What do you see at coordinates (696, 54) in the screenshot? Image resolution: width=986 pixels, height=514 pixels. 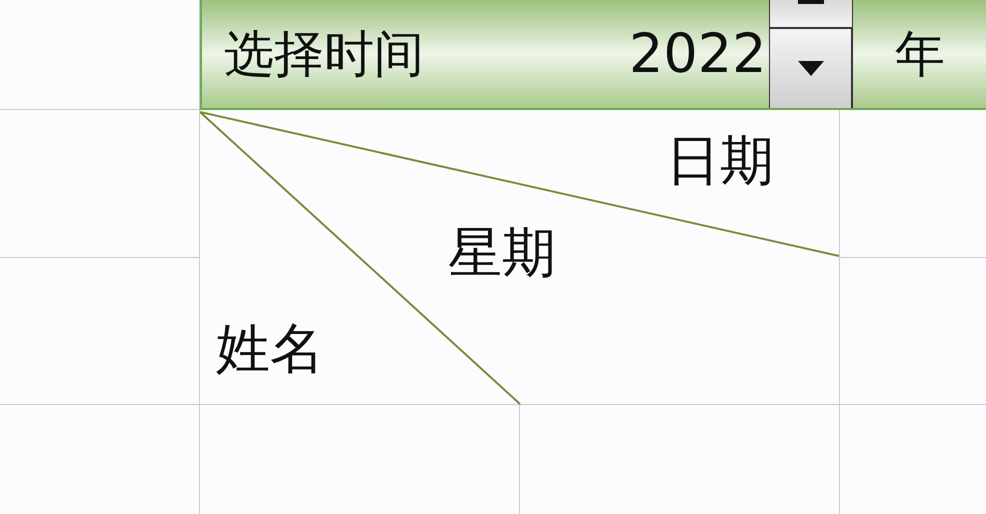 I see `year-value: 2022` at bounding box center [696, 54].